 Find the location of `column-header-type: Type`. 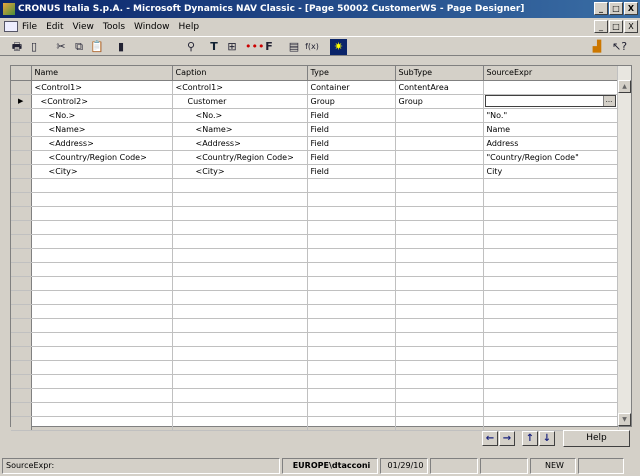

column-header-type: Type is located at coordinates (351, 73).